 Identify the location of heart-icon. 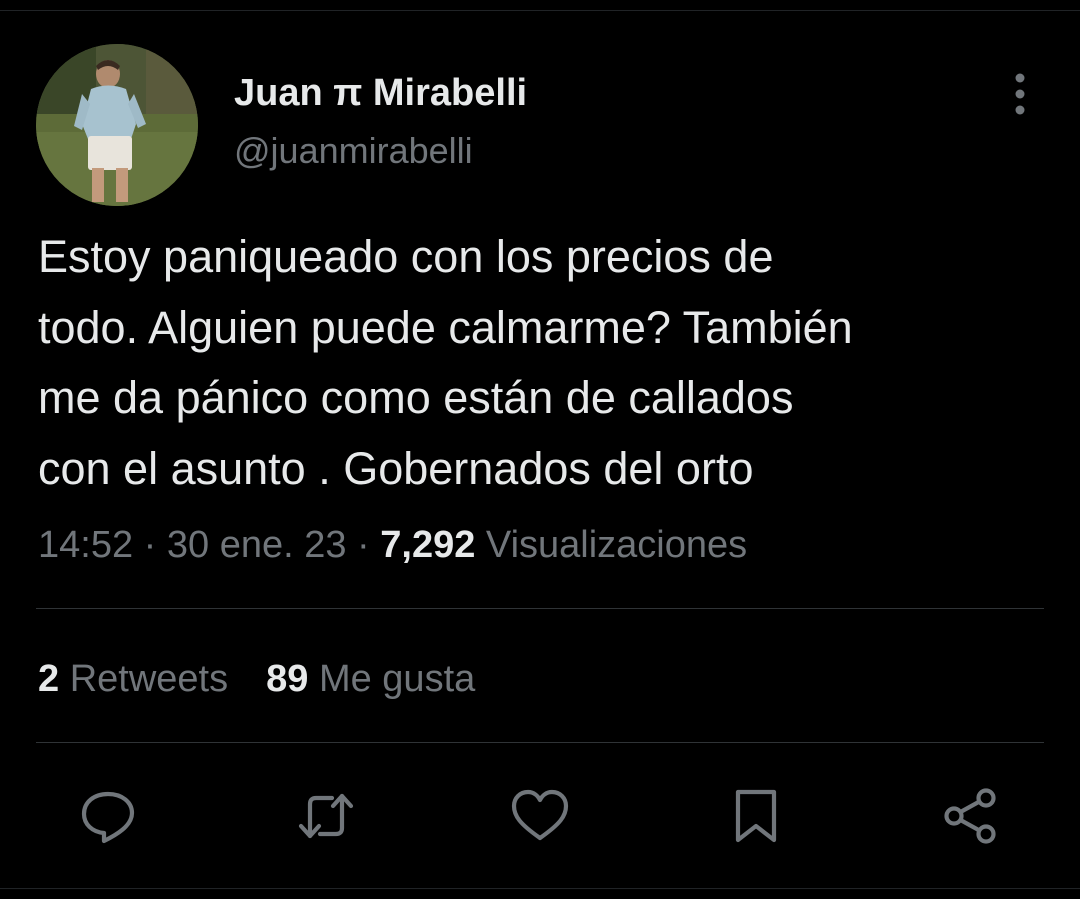
(540, 815).